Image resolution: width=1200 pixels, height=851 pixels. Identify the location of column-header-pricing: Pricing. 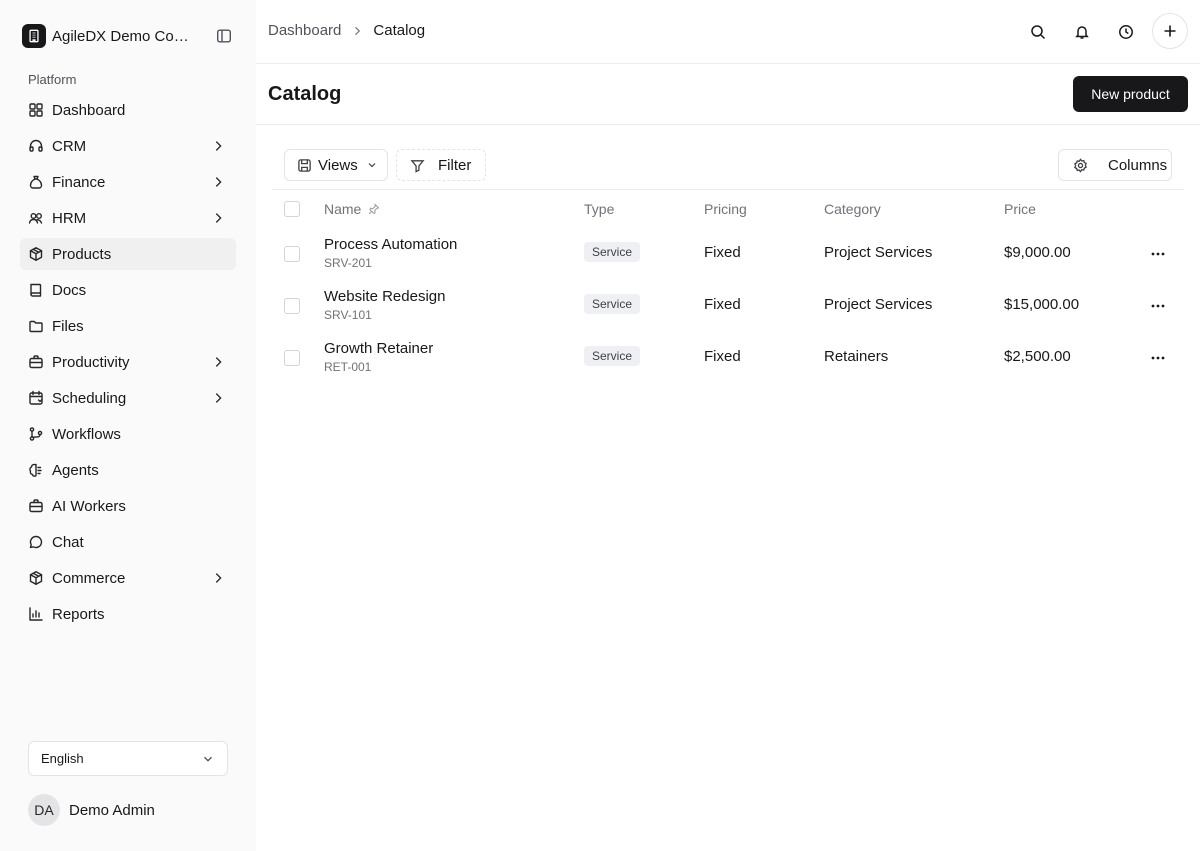
(725, 209).